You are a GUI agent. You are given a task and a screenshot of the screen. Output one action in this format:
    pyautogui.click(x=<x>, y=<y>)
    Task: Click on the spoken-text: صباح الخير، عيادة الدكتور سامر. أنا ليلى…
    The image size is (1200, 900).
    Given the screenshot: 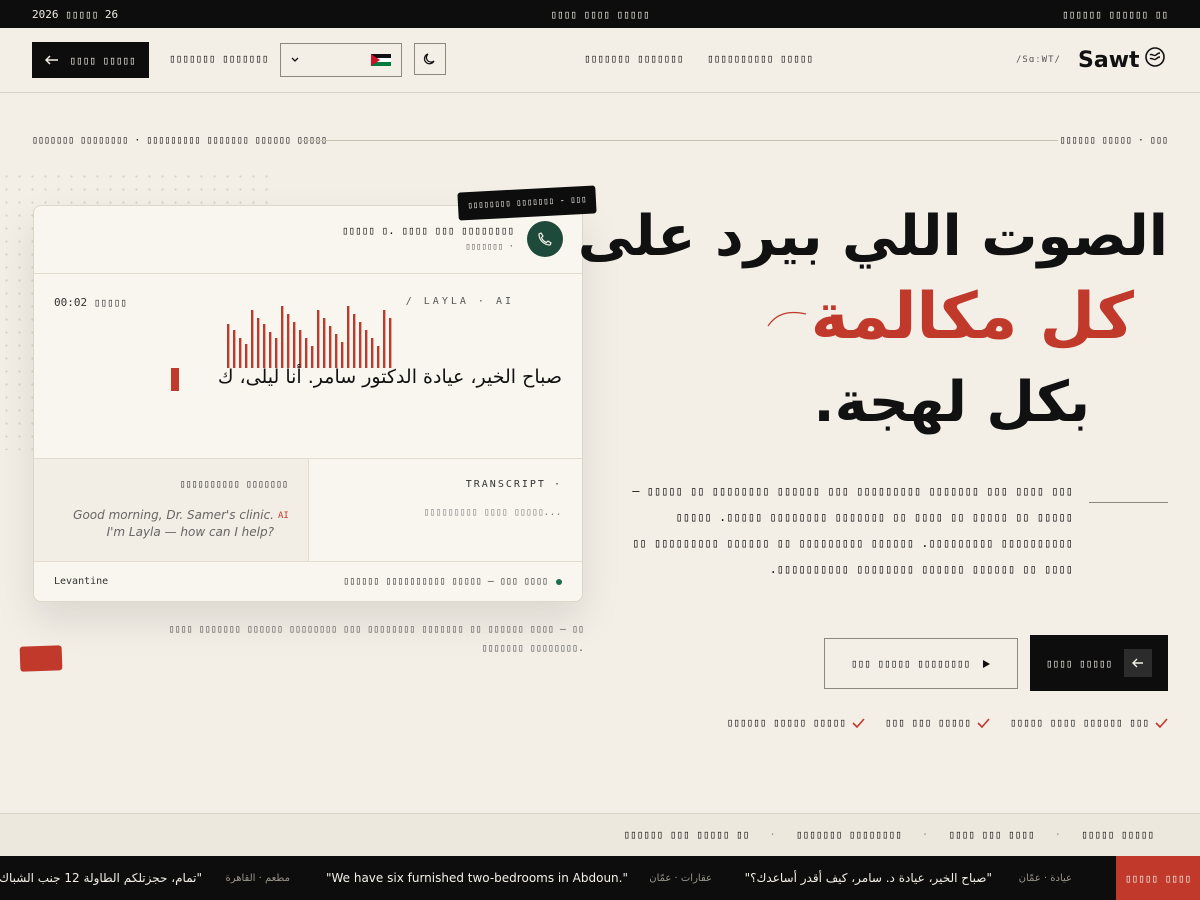 What is the action you would take?
    pyautogui.click(x=389, y=377)
    